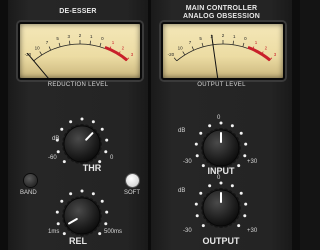  I want to click on input-top-label: 0, so click(219, 118).